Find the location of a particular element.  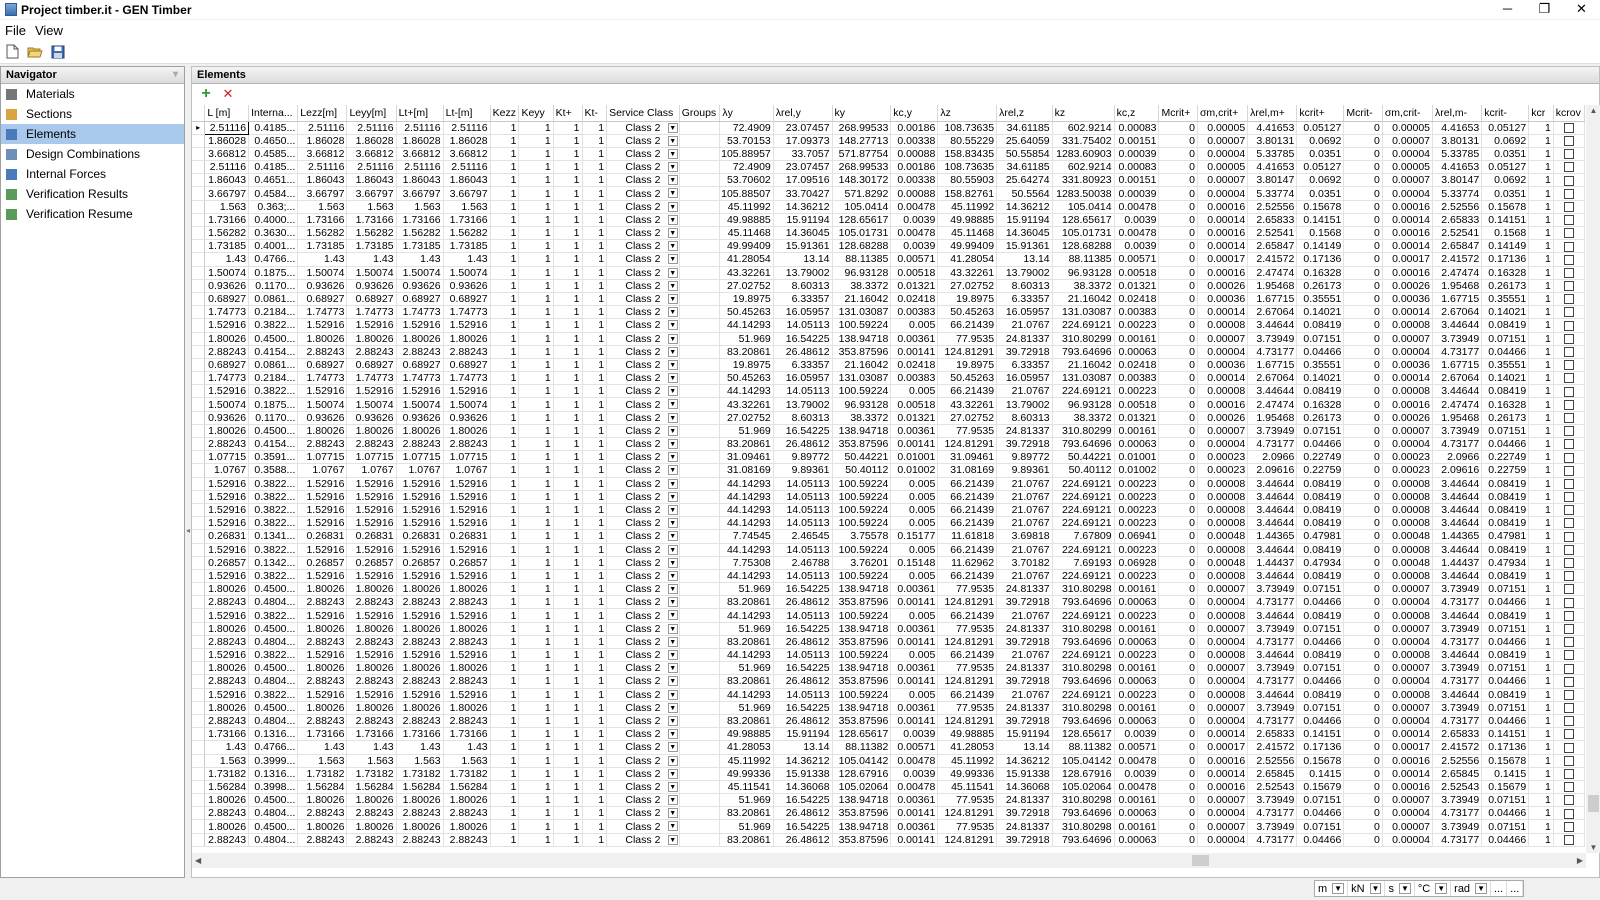

table-cell: 0.0692 is located at coordinates (1320, 180).